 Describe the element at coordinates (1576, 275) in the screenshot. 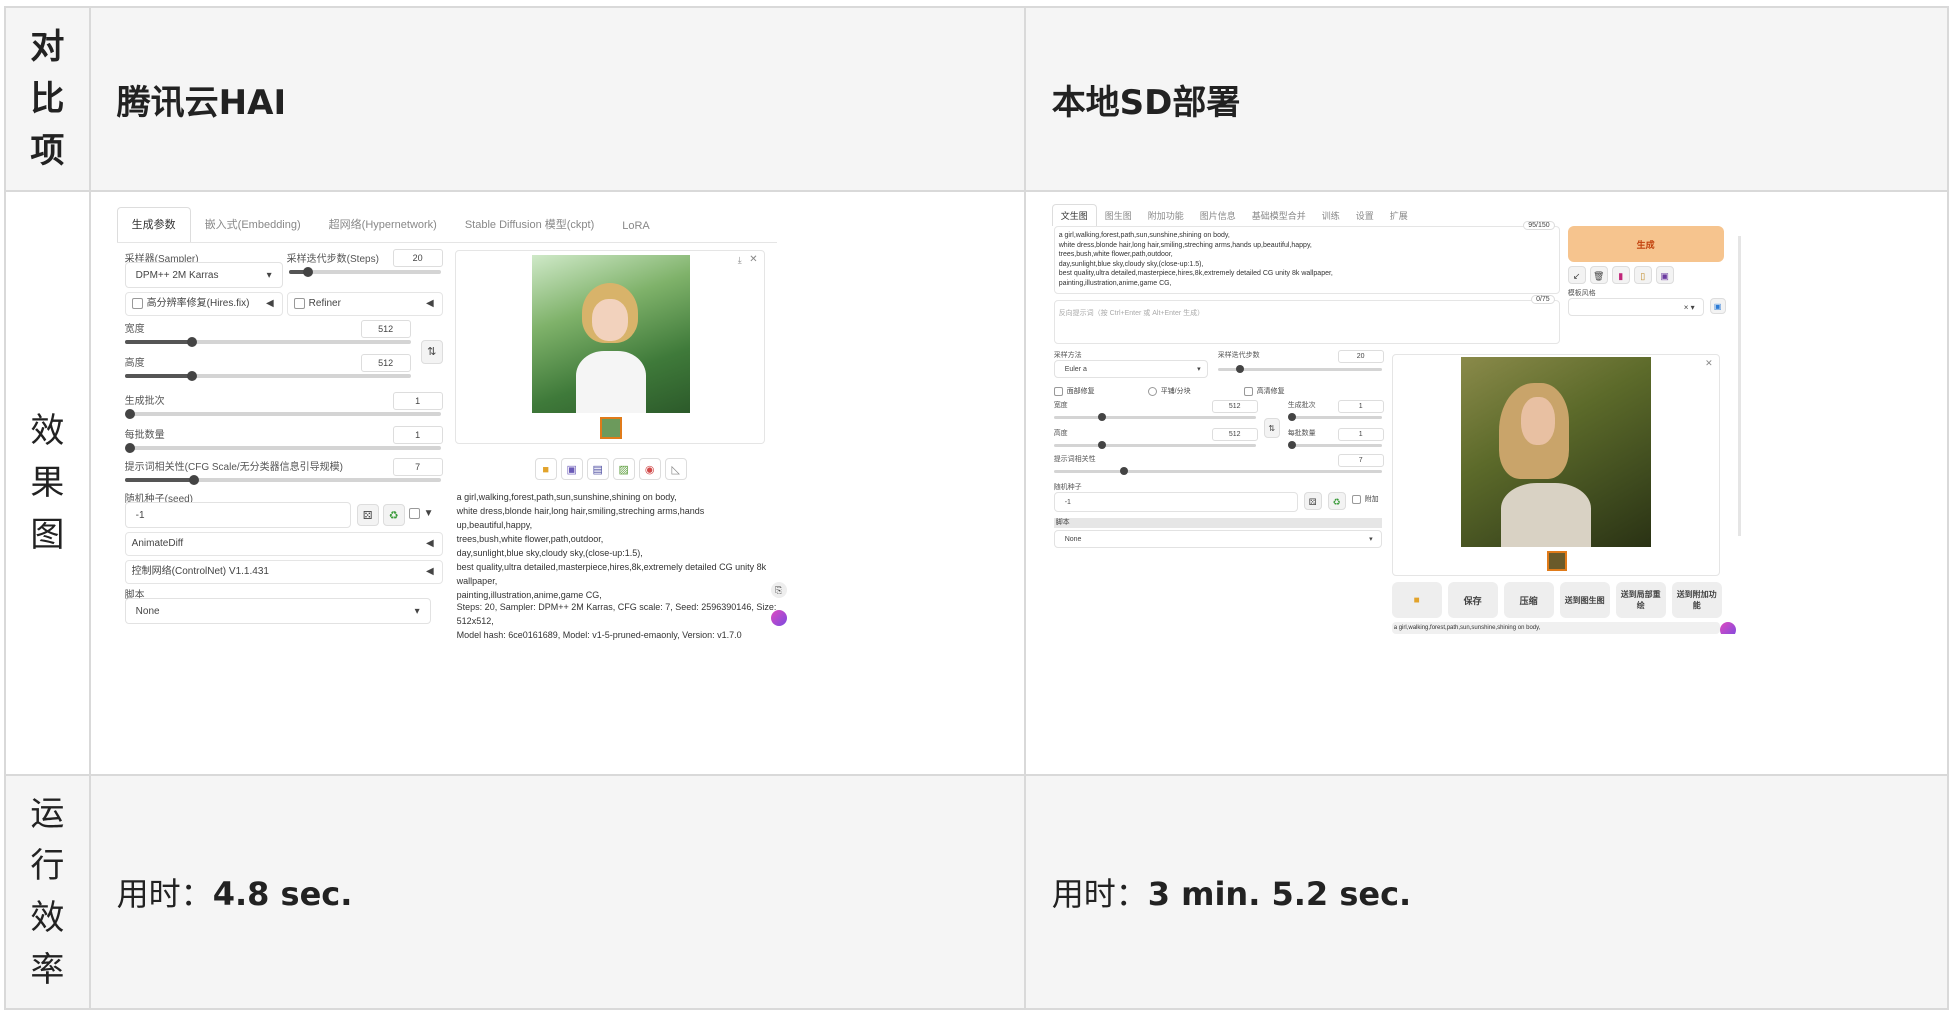

I see `read-params-button: ↙` at that location.